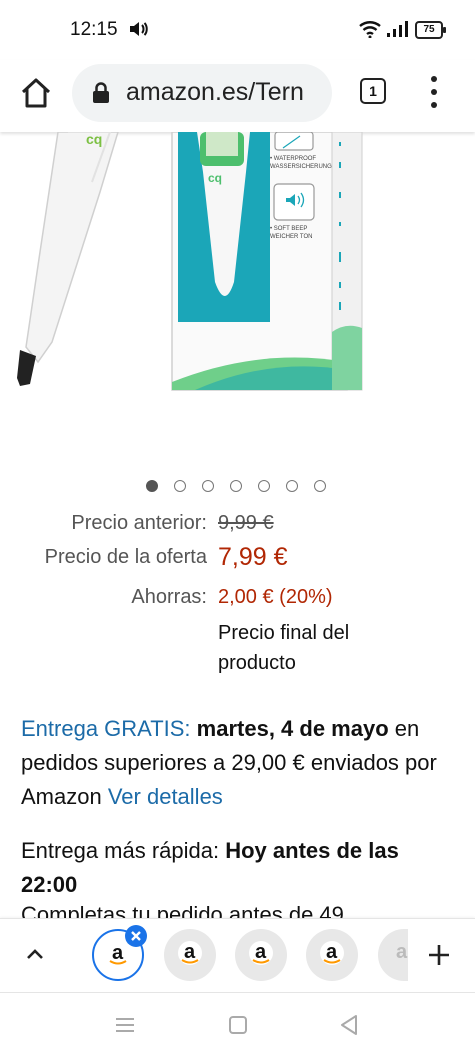  I want to click on feature-beep-de-label: WEICHER TON, so click(291, 237).